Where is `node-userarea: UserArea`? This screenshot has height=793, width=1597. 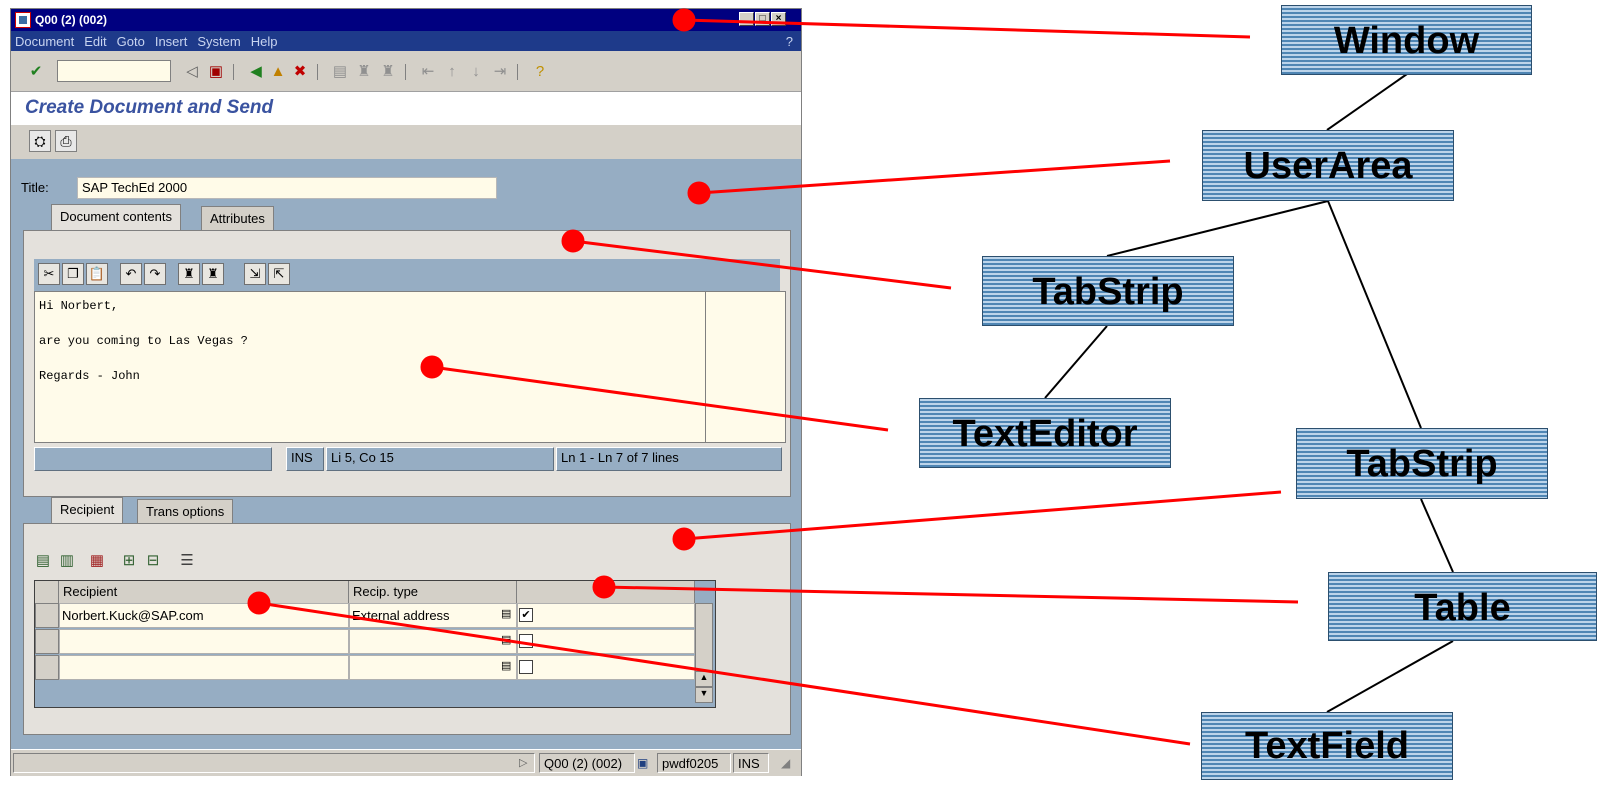
node-userarea: UserArea is located at coordinates (1328, 165).